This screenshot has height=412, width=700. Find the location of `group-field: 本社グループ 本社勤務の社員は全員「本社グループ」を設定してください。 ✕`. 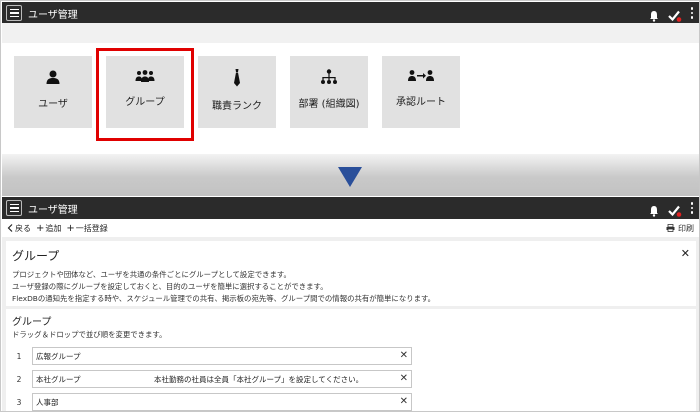

group-field: 本社グループ 本社勤務の社員は全員「本社グループ」を設定してください。 ✕ is located at coordinates (221, 379).